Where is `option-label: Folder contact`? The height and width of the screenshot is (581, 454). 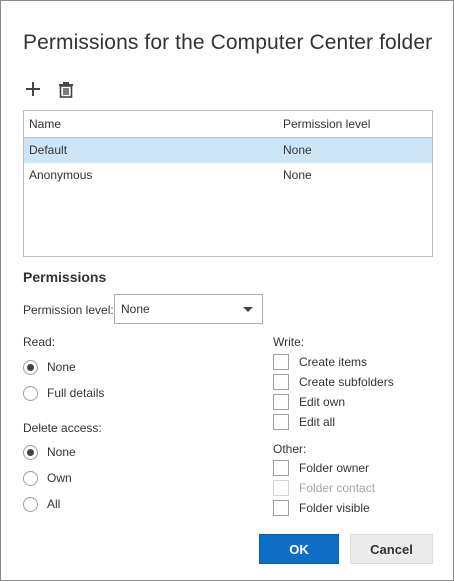 option-label: Folder contact is located at coordinates (337, 488).